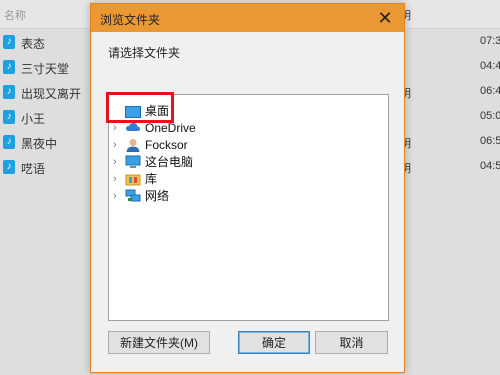 This screenshot has height=375, width=500. I want to click on dialog-title: 浏览文件夹, so click(130, 20).